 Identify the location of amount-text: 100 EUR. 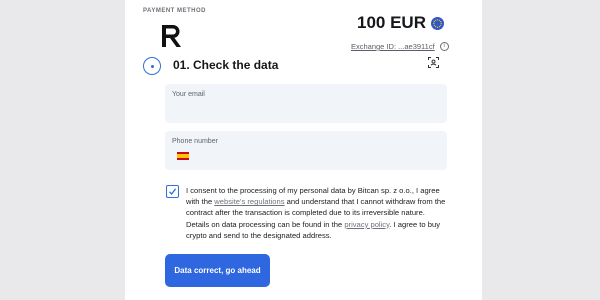
(391, 22).